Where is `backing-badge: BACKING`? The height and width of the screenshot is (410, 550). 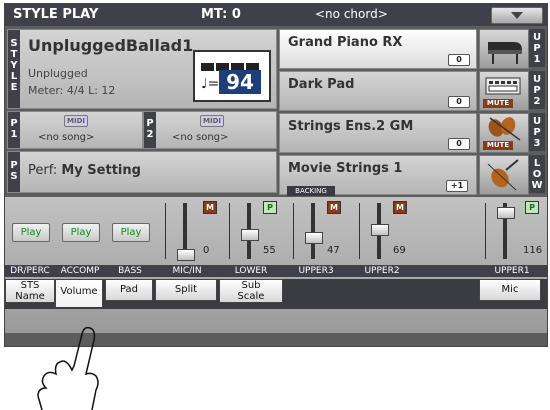
backing-badge: BACKING is located at coordinates (311, 191).